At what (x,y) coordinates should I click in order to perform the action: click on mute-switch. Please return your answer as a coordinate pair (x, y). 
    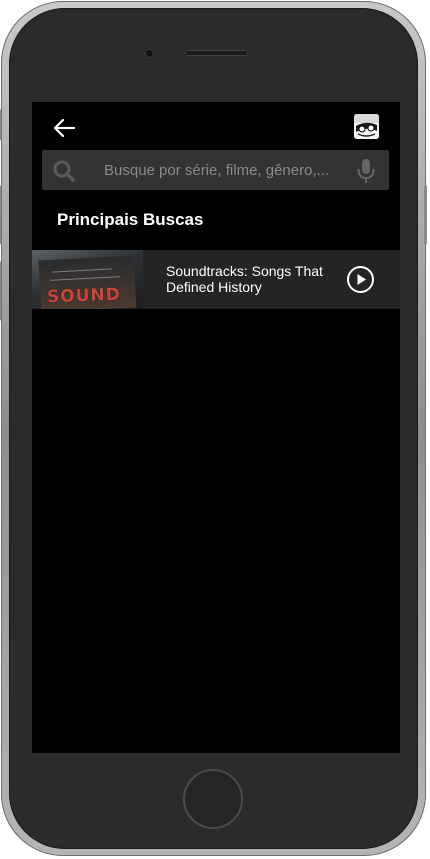
    Looking at the image, I should click on (0, 125).